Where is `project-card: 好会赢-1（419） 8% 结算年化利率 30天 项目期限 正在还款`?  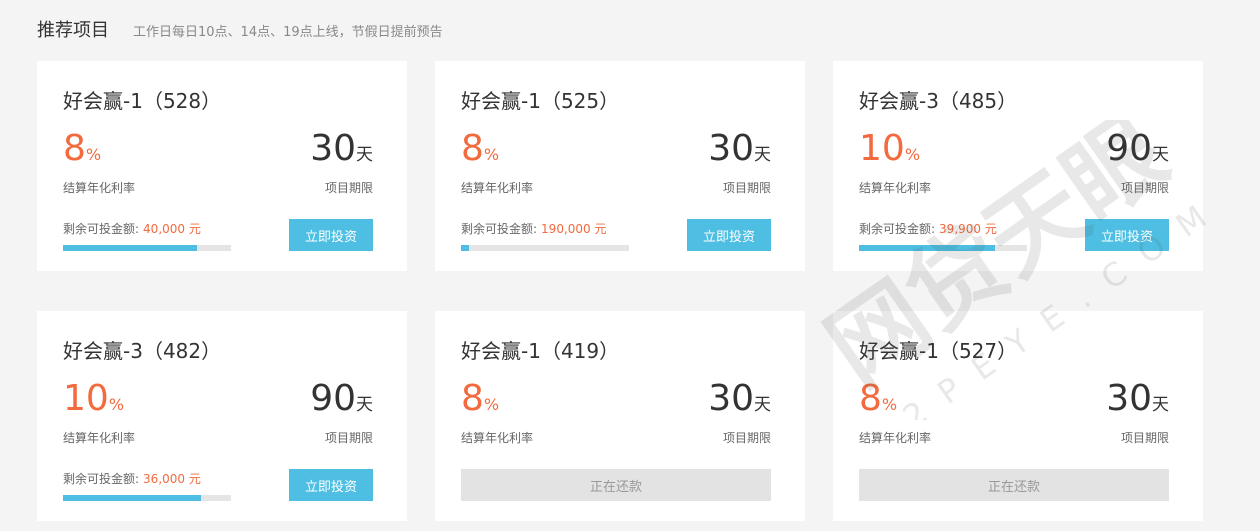 project-card: 好会赢-1（419） 8% 结算年化利率 30天 项目期限 正在还款 is located at coordinates (620, 416).